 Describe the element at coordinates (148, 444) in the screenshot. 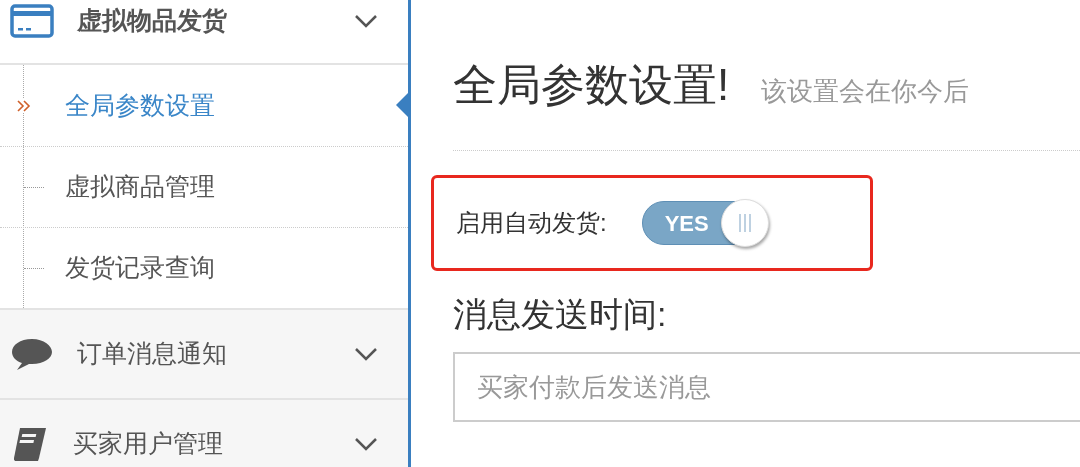

I see `sidebar-group-label: 买家用户管理` at that location.